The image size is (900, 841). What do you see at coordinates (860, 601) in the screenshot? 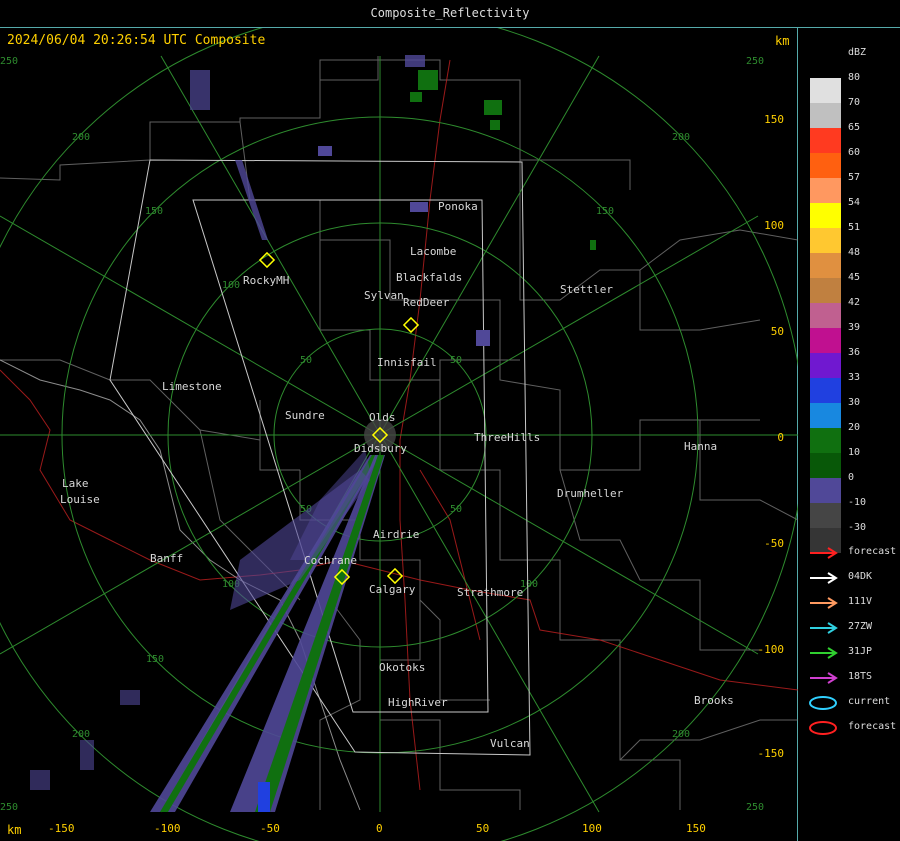
I see `overlay-label: 111V` at bounding box center [860, 601].